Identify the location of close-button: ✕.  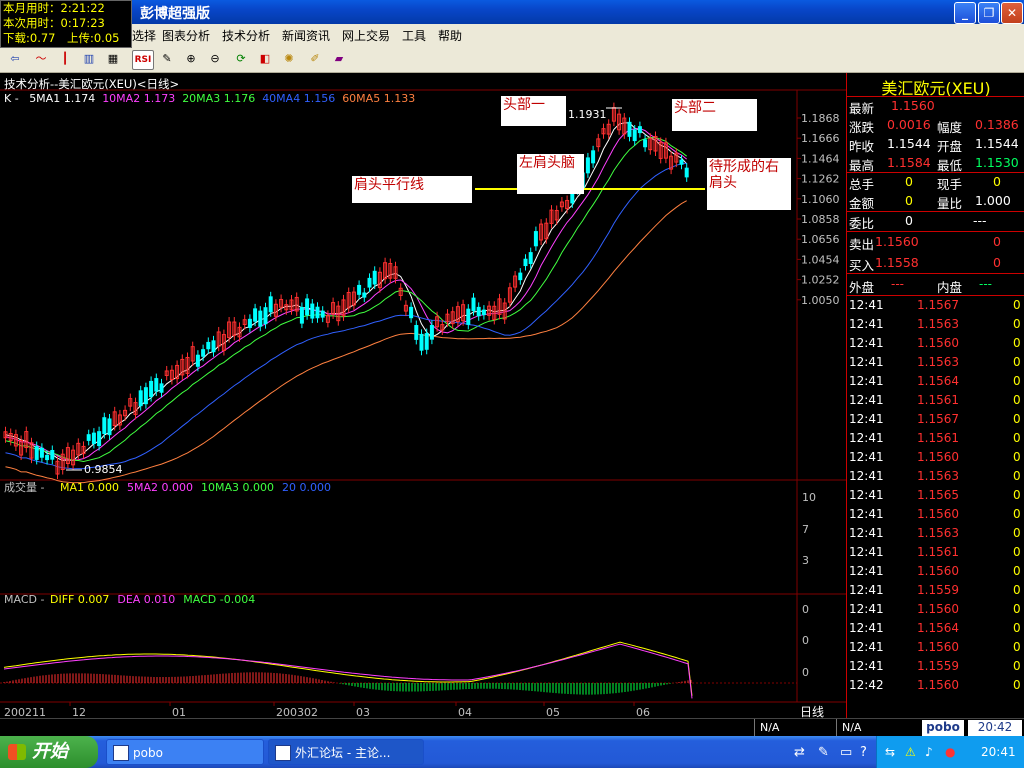
(1012, 13).